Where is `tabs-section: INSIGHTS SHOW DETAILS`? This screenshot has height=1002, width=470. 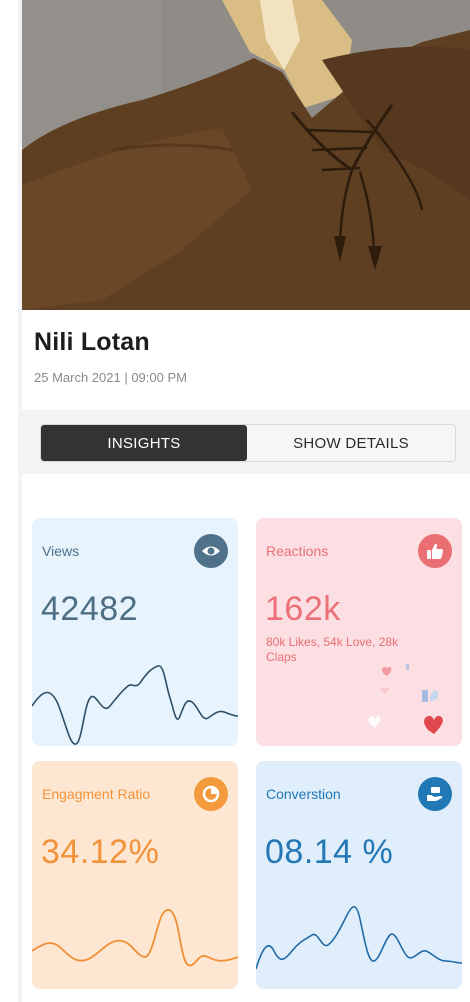 tabs-section: INSIGHTS SHOW DETAILS is located at coordinates (246, 442).